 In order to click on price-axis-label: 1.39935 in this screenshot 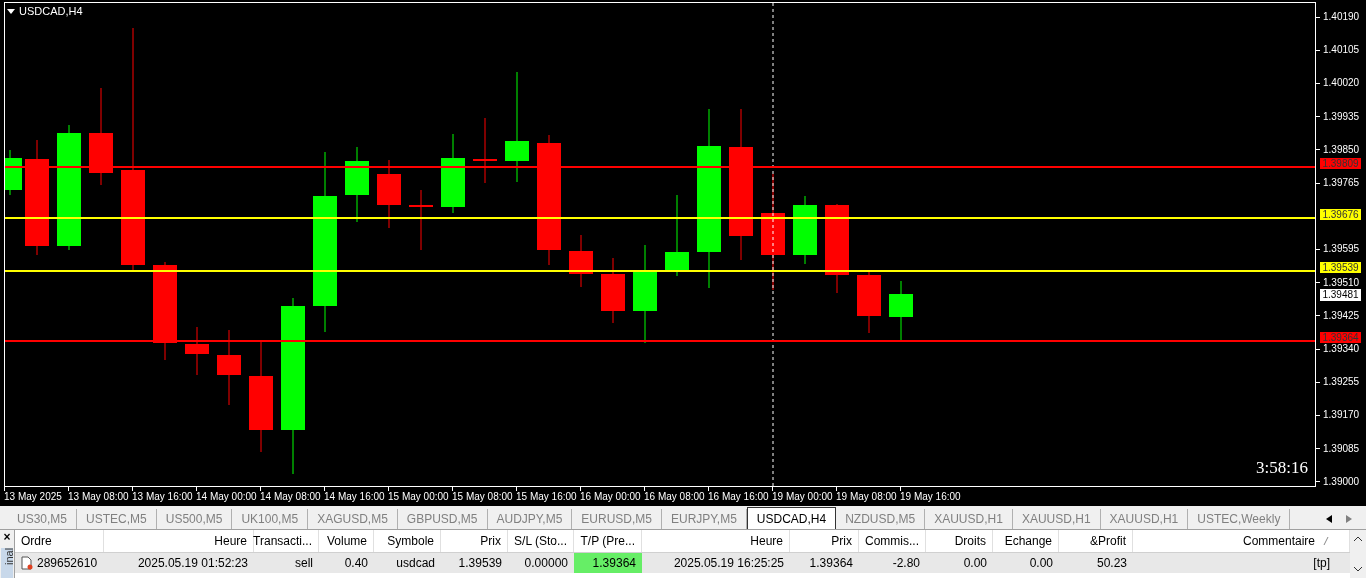, I will do `click(1341, 116)`.